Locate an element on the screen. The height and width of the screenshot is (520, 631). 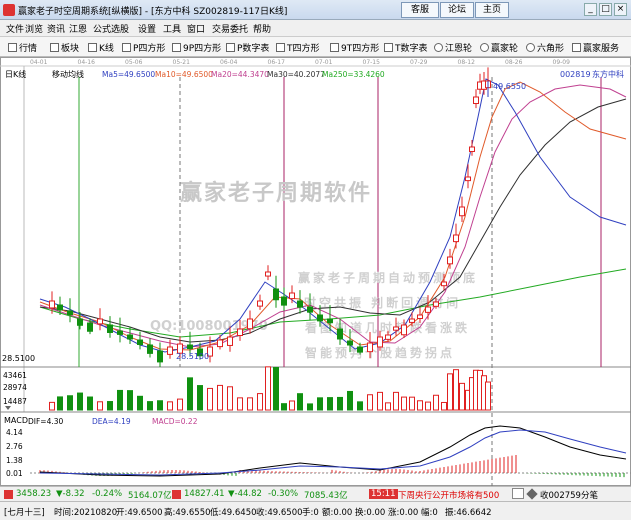
news-ticker: 下周央行公开市场将有500 is located at coordinates (454, 495).